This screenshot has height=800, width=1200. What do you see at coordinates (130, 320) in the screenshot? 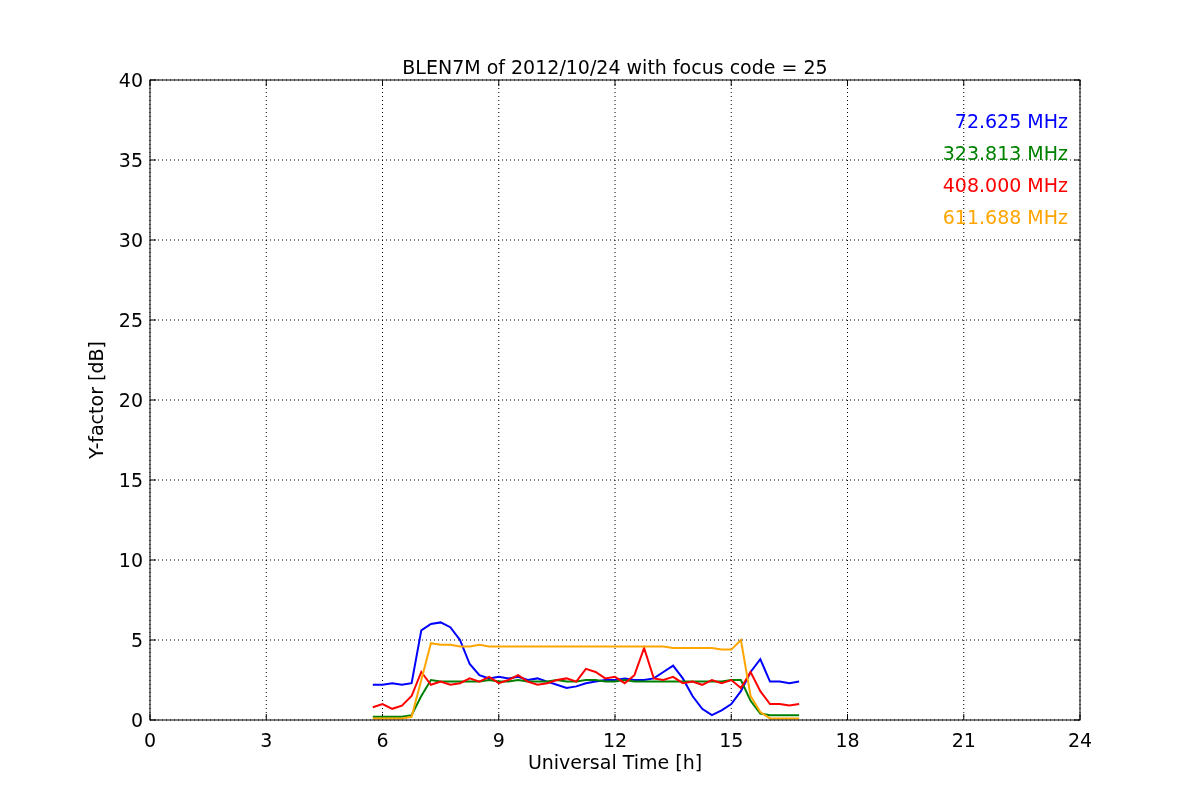
I see `y-tick-label: 25` at bounding box center [130, 320].